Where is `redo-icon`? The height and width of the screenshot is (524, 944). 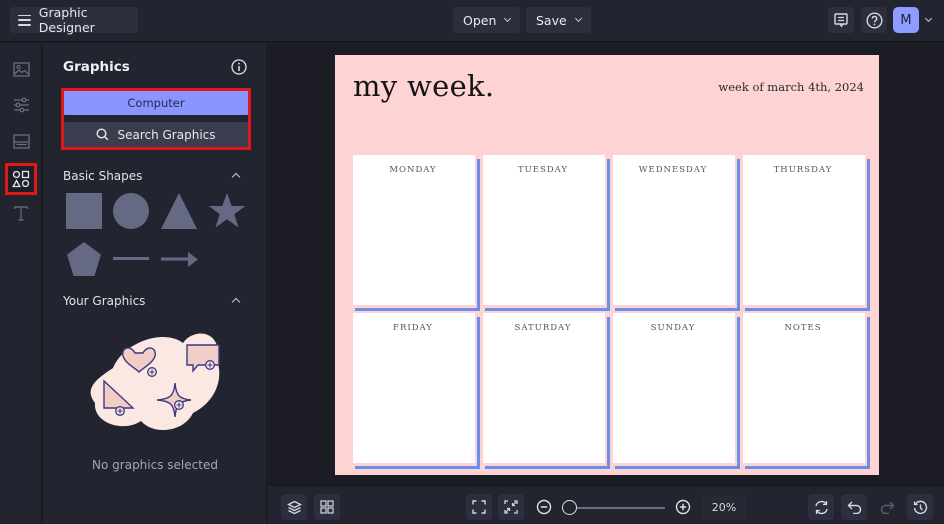
redo-icon is located at coordinates (887, 507).